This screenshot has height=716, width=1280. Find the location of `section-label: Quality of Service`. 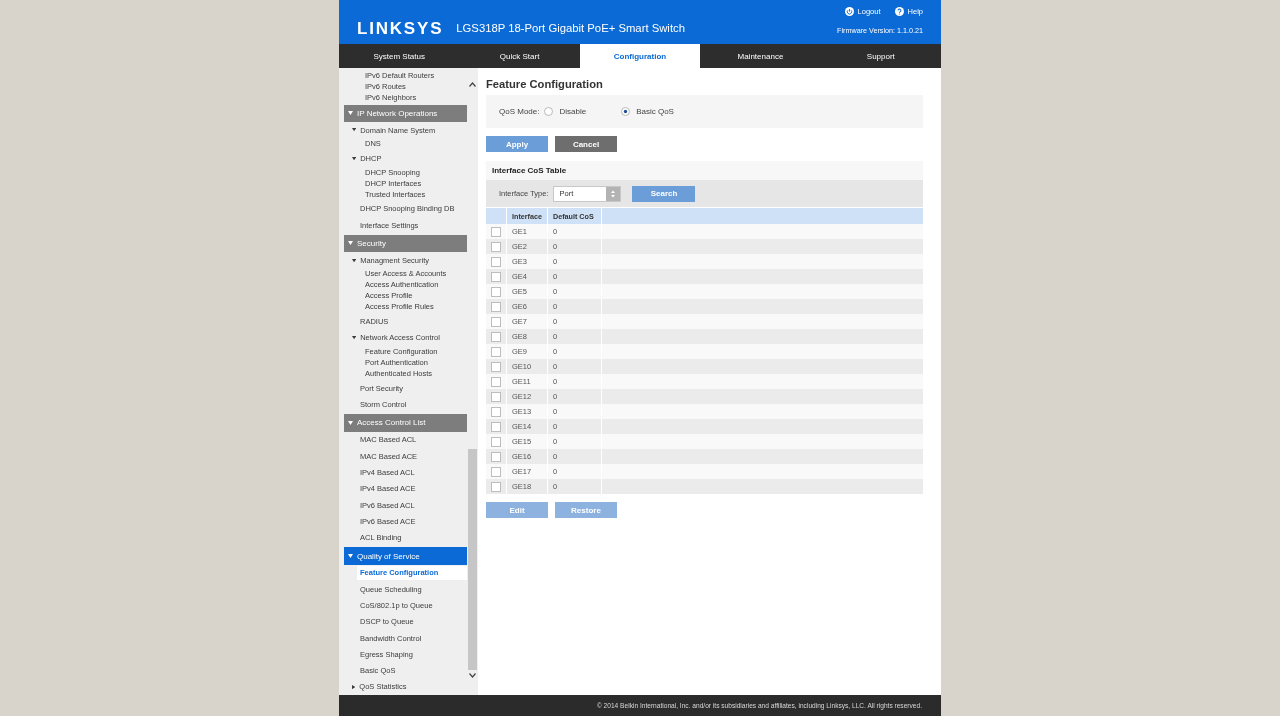

section-label: Quality of Service is located at coordinates (388, 556).